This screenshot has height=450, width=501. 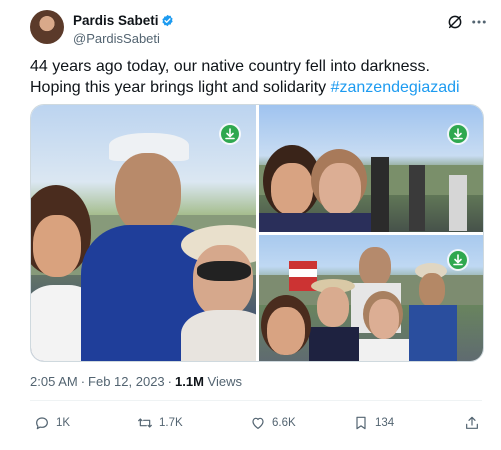 What do you see at coordinates (189, 381) in the screenshot?
I see `views-count: 1.1M` at bounding box center [189, 381].